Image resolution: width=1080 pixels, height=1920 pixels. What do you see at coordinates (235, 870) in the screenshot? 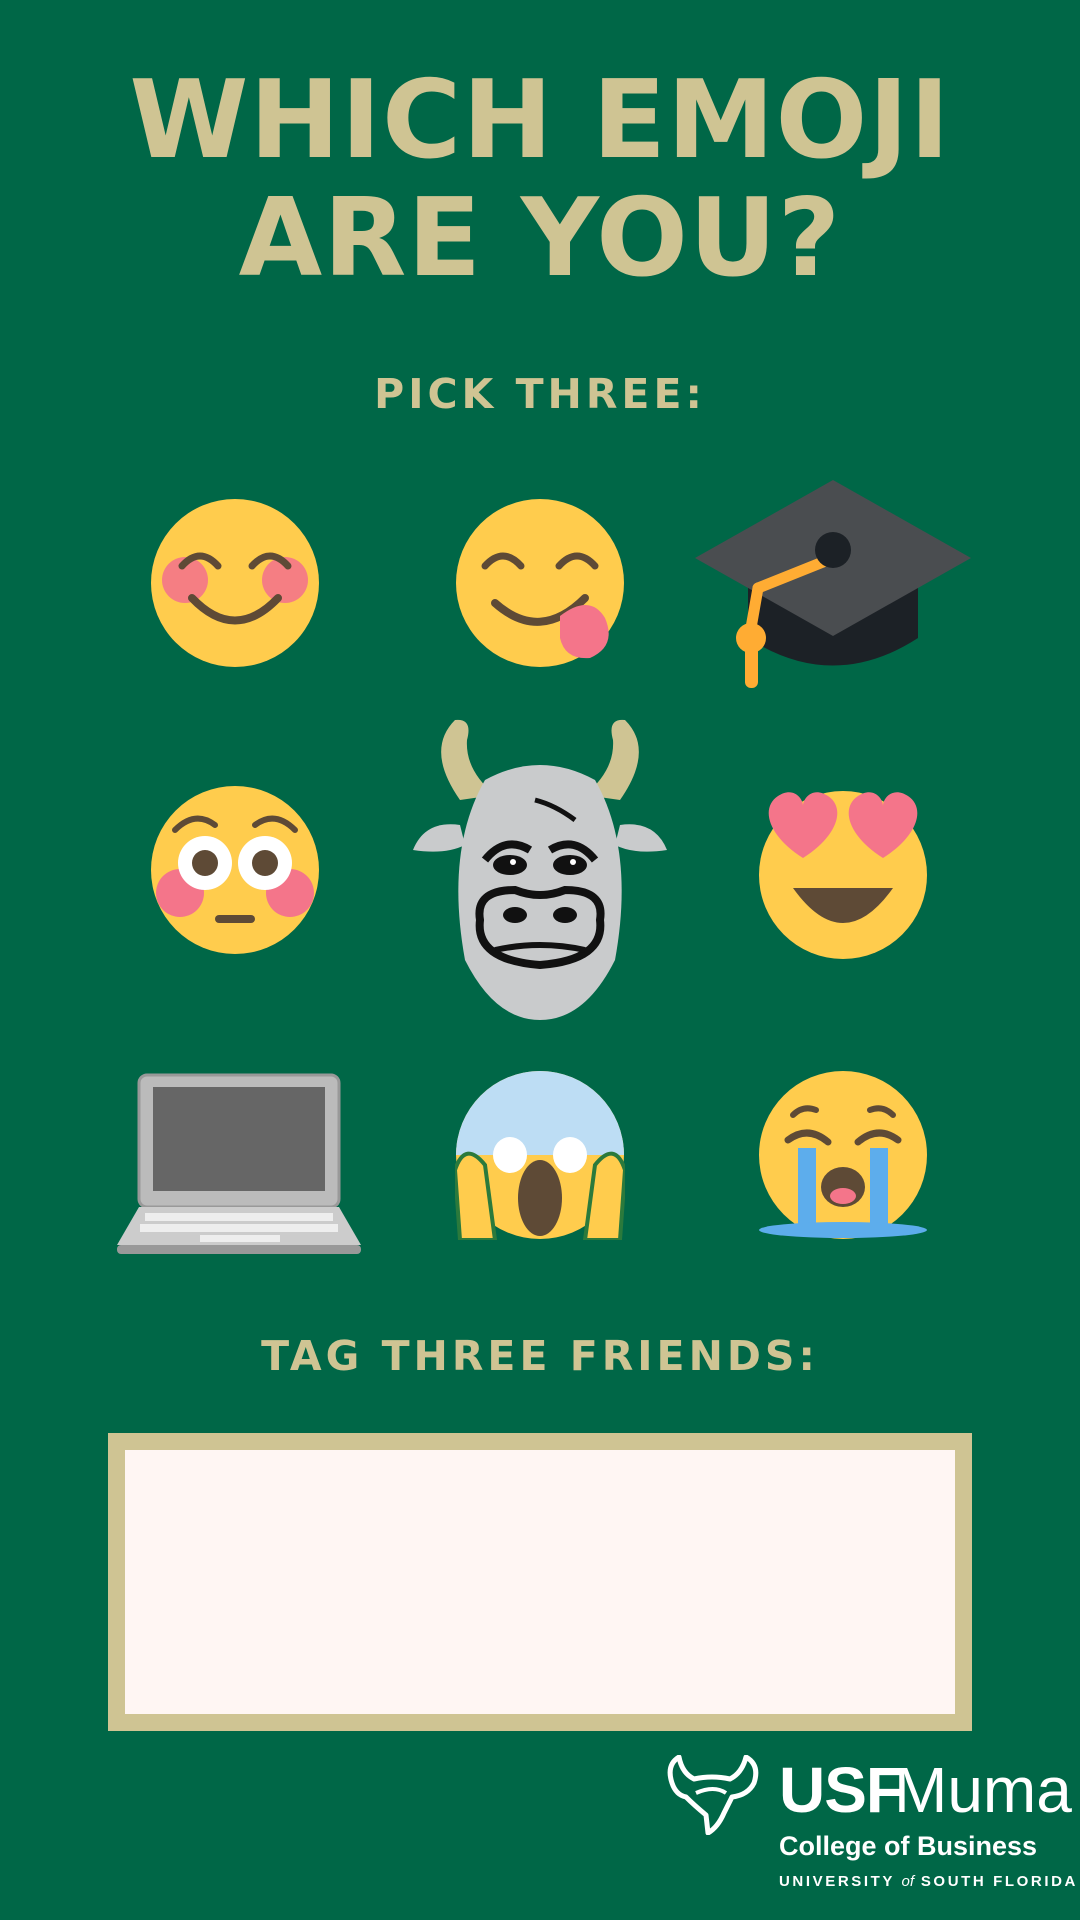
I see `flushed-face-icon` at bounding box center [235, 870].